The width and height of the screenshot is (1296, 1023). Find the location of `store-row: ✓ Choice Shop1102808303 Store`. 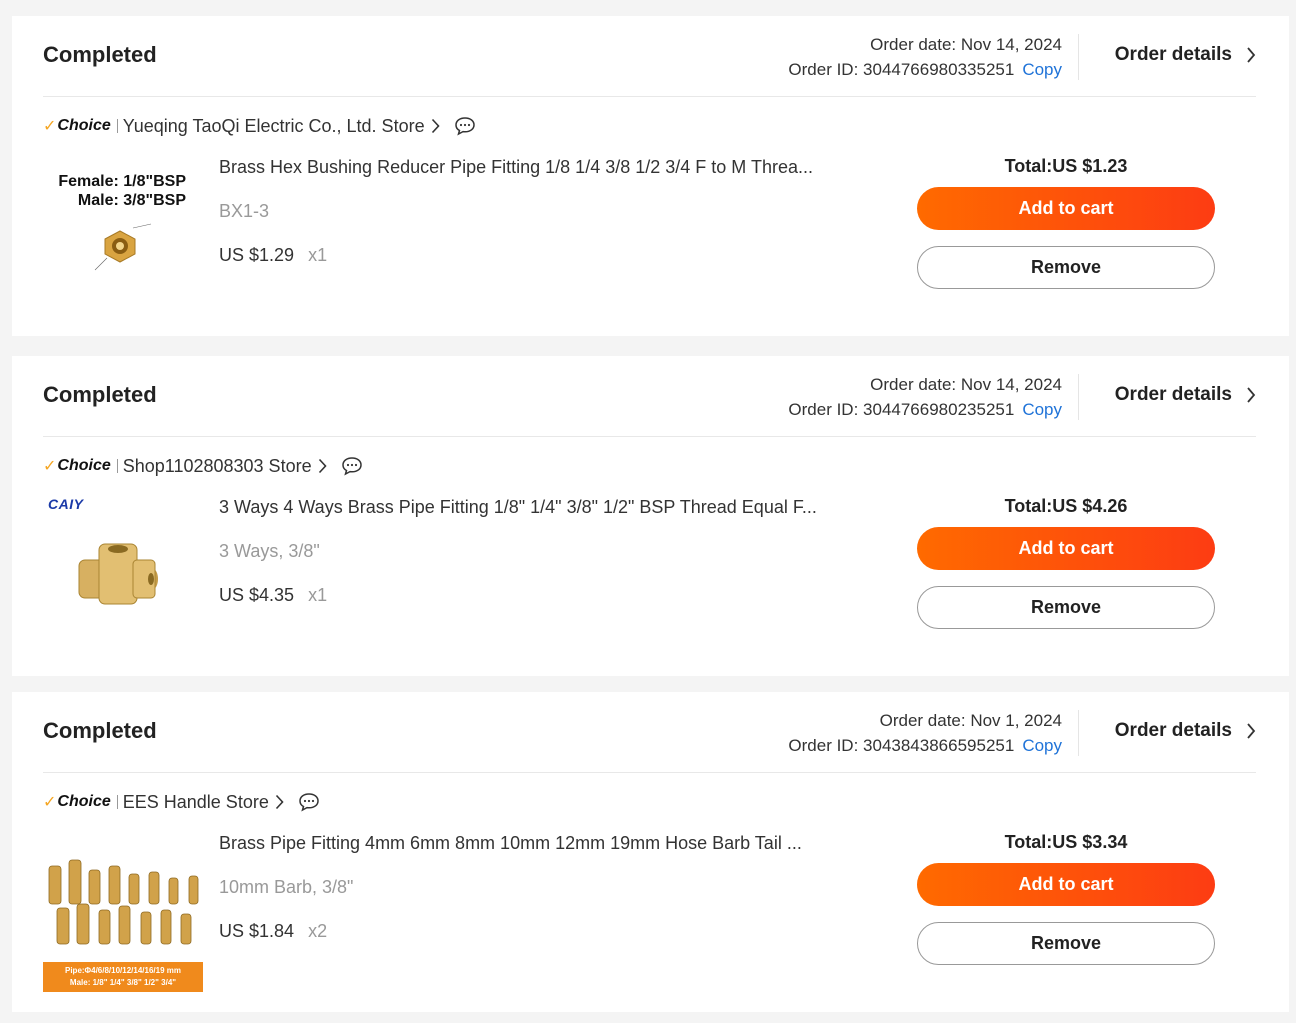

store-row: ✓ Choice Shop1102808303 Store is located at coordinates (203, 466).